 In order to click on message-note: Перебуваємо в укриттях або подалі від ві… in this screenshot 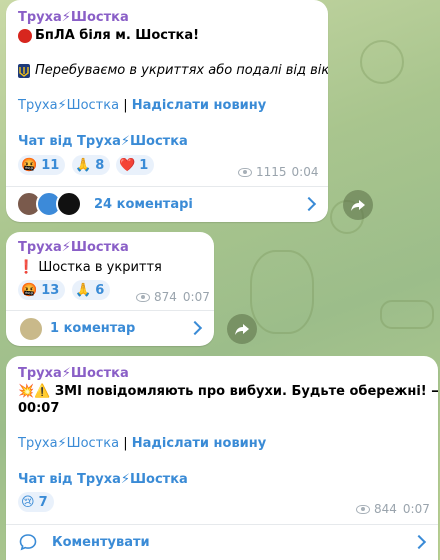, I will do `click(173, 70)`.